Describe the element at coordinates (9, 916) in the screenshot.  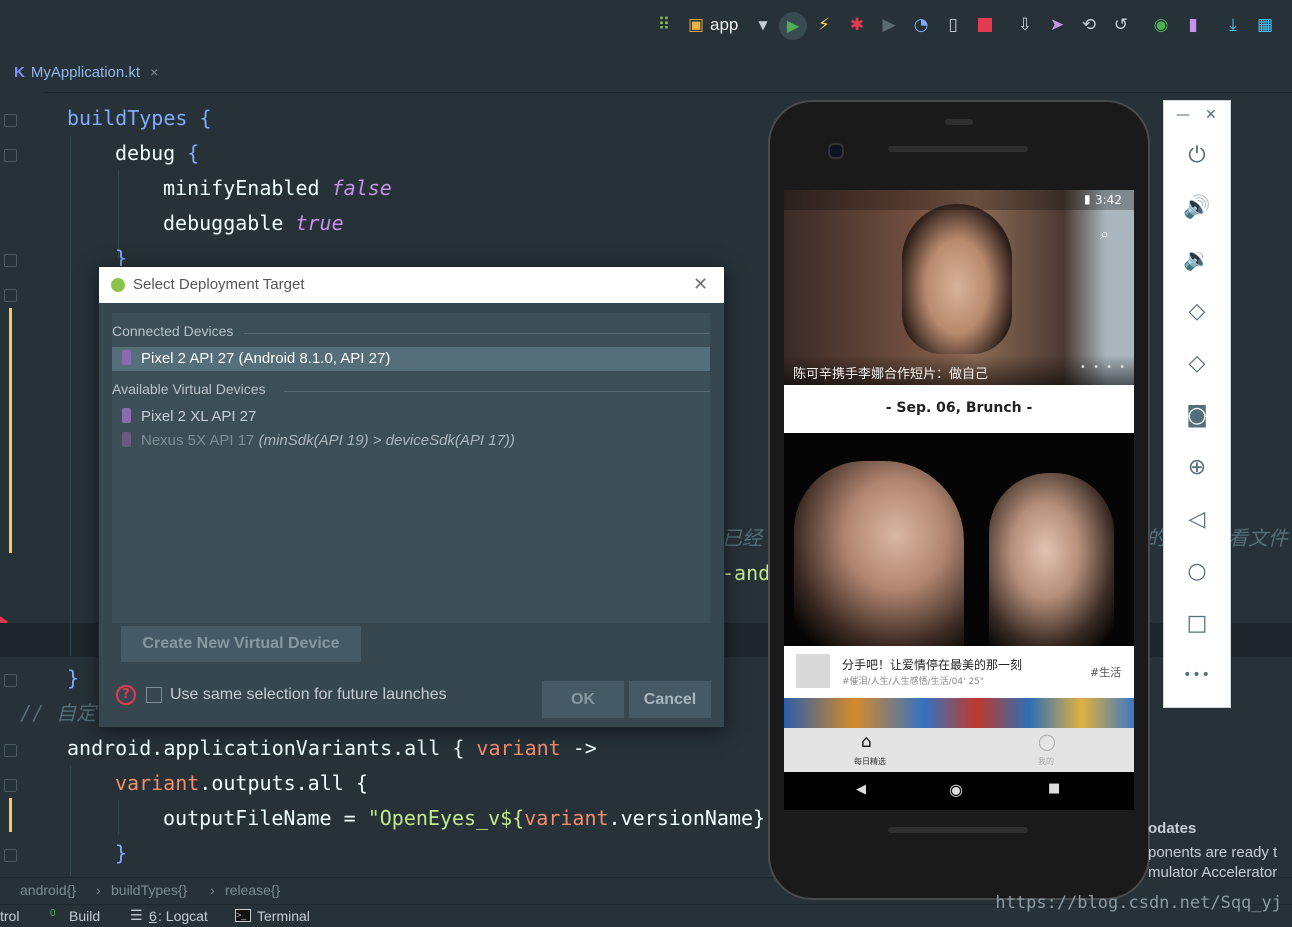
I see `tool-version-control: trol` at that location.